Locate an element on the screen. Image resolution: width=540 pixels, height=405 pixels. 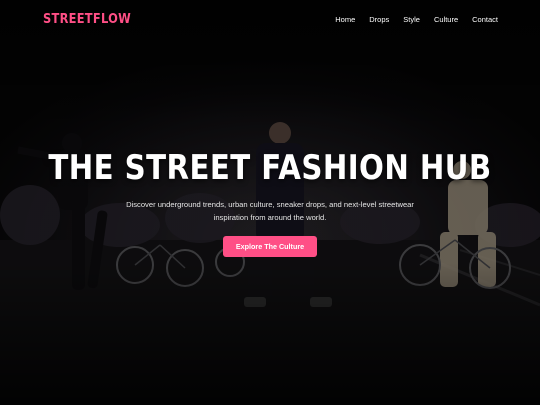
nav-link-culture: Culture is located at coordinates (446, 19).